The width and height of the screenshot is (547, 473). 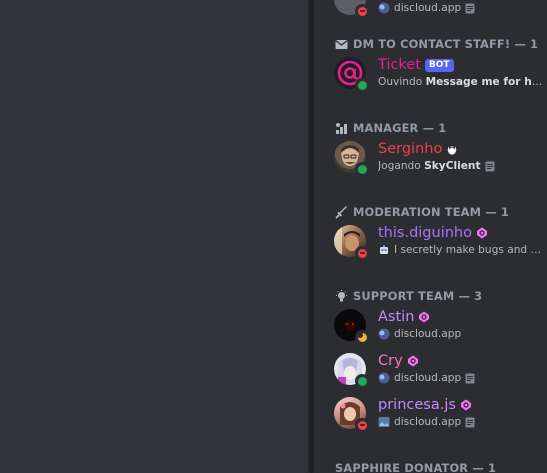 I want to click on group-header-contact-staff: DM TO CONTACT STAFF! — 1, so click(x=436, y=44).